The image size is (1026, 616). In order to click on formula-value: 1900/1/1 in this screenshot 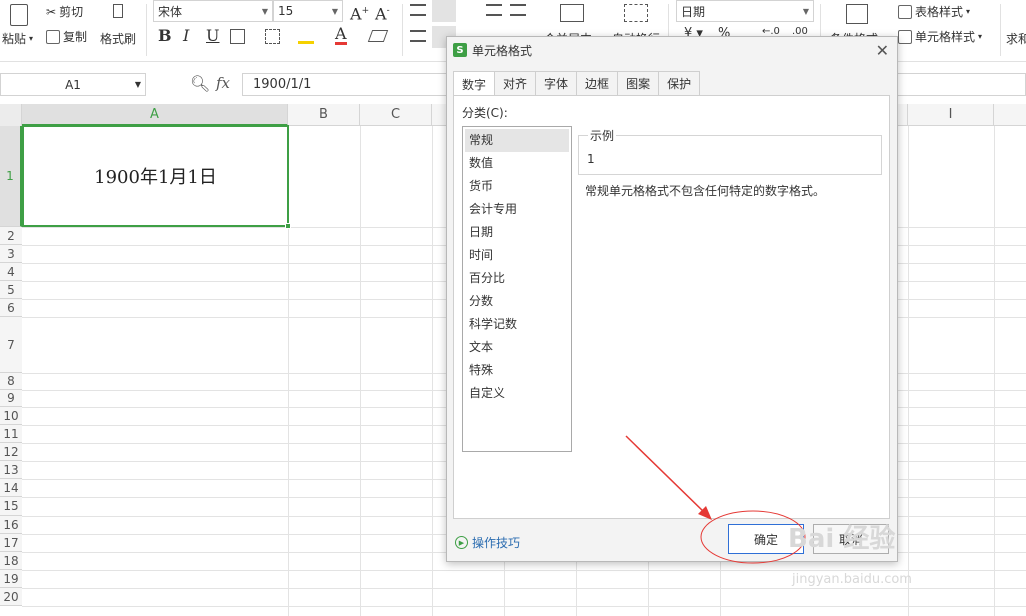, I will do `click(282, 84)`.